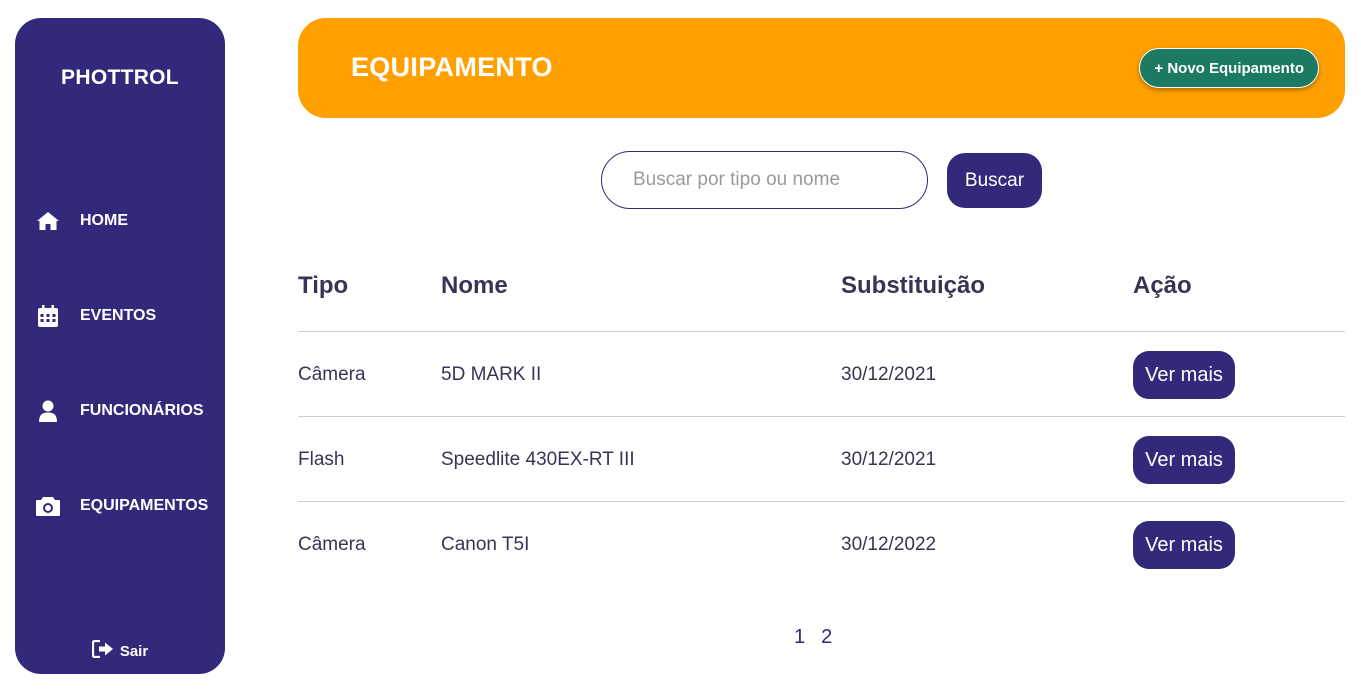  Describe the element at coordinates (48, 316) in the screenshot. I see `calendar-icon` at that location.